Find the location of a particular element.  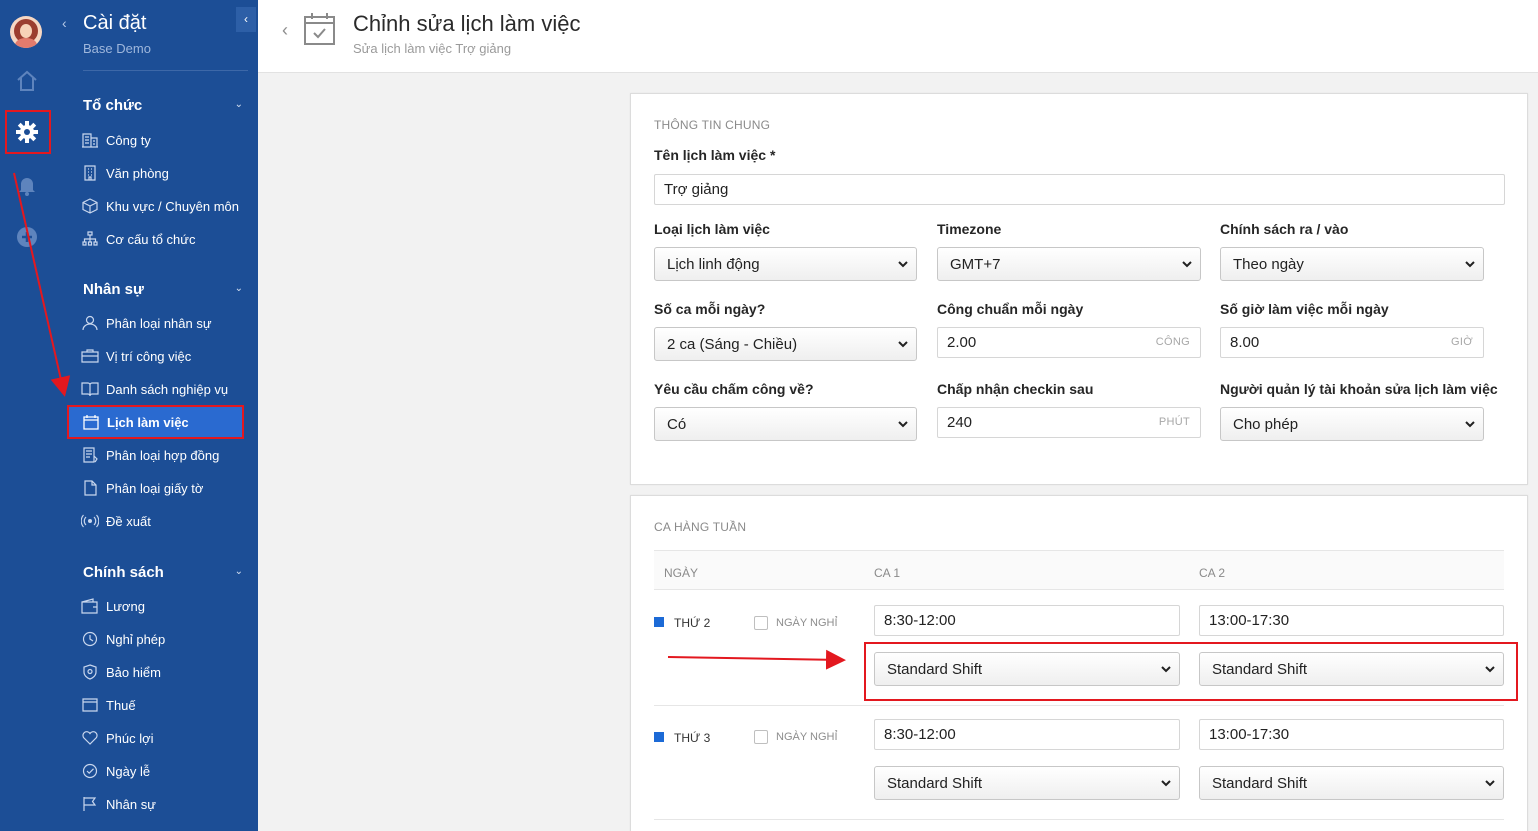

section-title: THÔNG TIN CHUNG is located at coordinates (712, 125).